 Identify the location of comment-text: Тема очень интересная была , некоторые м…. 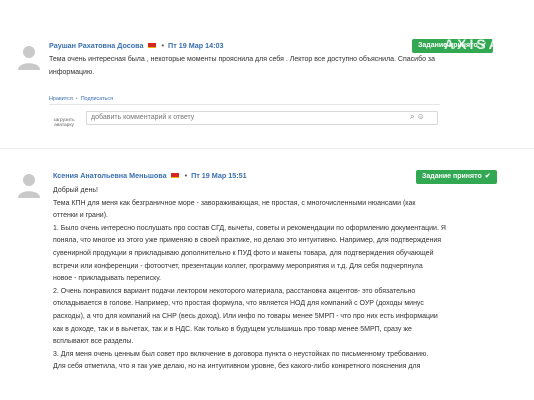
(242, 66).